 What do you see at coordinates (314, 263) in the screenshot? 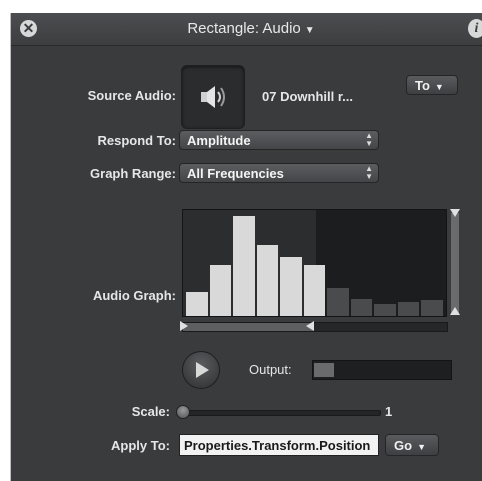
I see `audio-graph` at bounding box center [314, 263].